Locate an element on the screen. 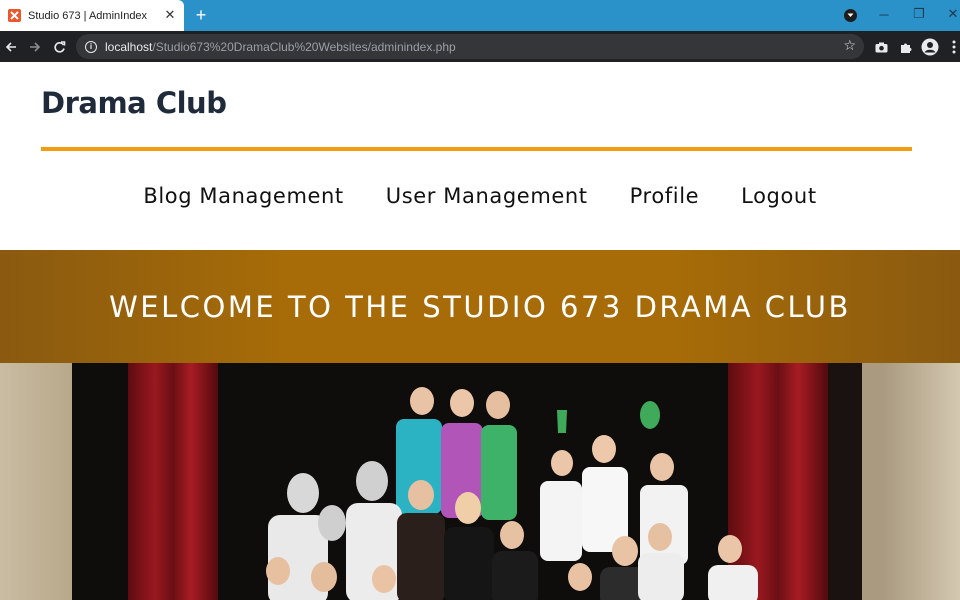  new-tab-button: + is located at coordinates (201, 15).